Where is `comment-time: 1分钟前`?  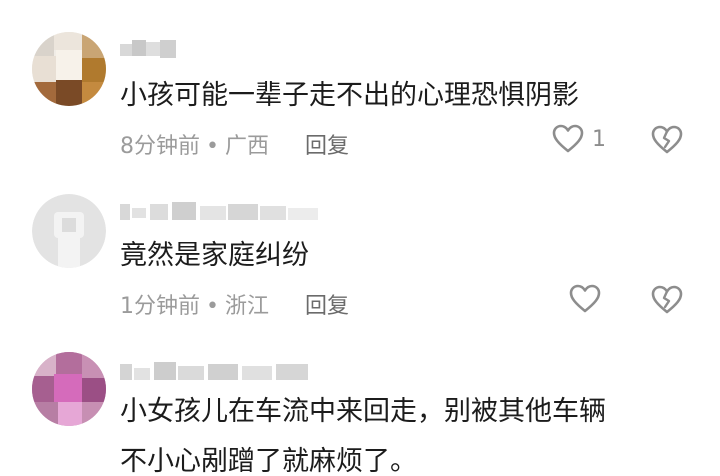
comment-time: 1分钟前 is located at coordinates (160, 306).